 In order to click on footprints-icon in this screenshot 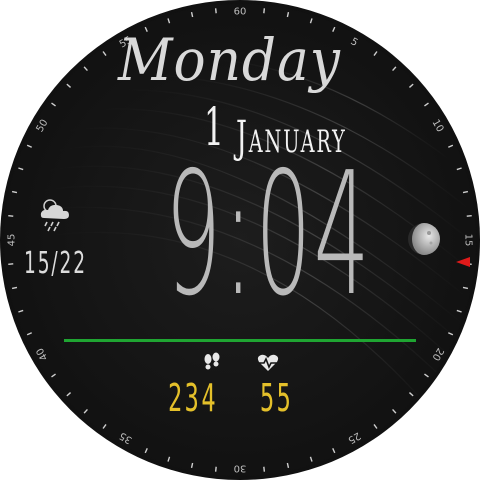, I will do `click(212, 361)`.